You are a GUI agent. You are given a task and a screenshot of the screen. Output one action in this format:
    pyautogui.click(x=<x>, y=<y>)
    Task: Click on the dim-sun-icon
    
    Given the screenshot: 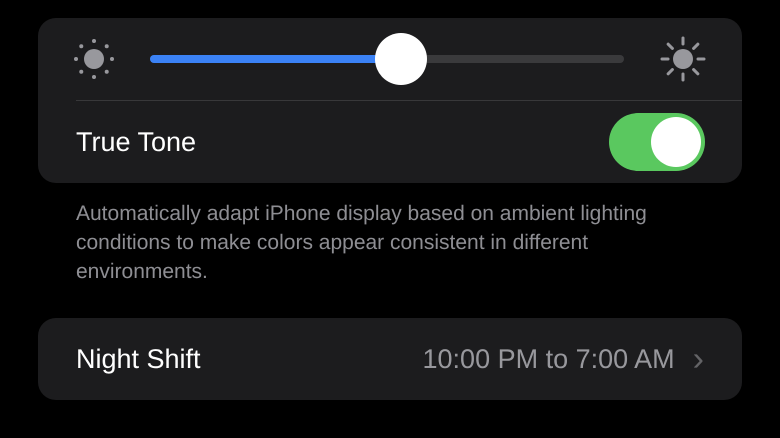 What is the action you would take?
    pyautogui.click(x=94, y=59)
    